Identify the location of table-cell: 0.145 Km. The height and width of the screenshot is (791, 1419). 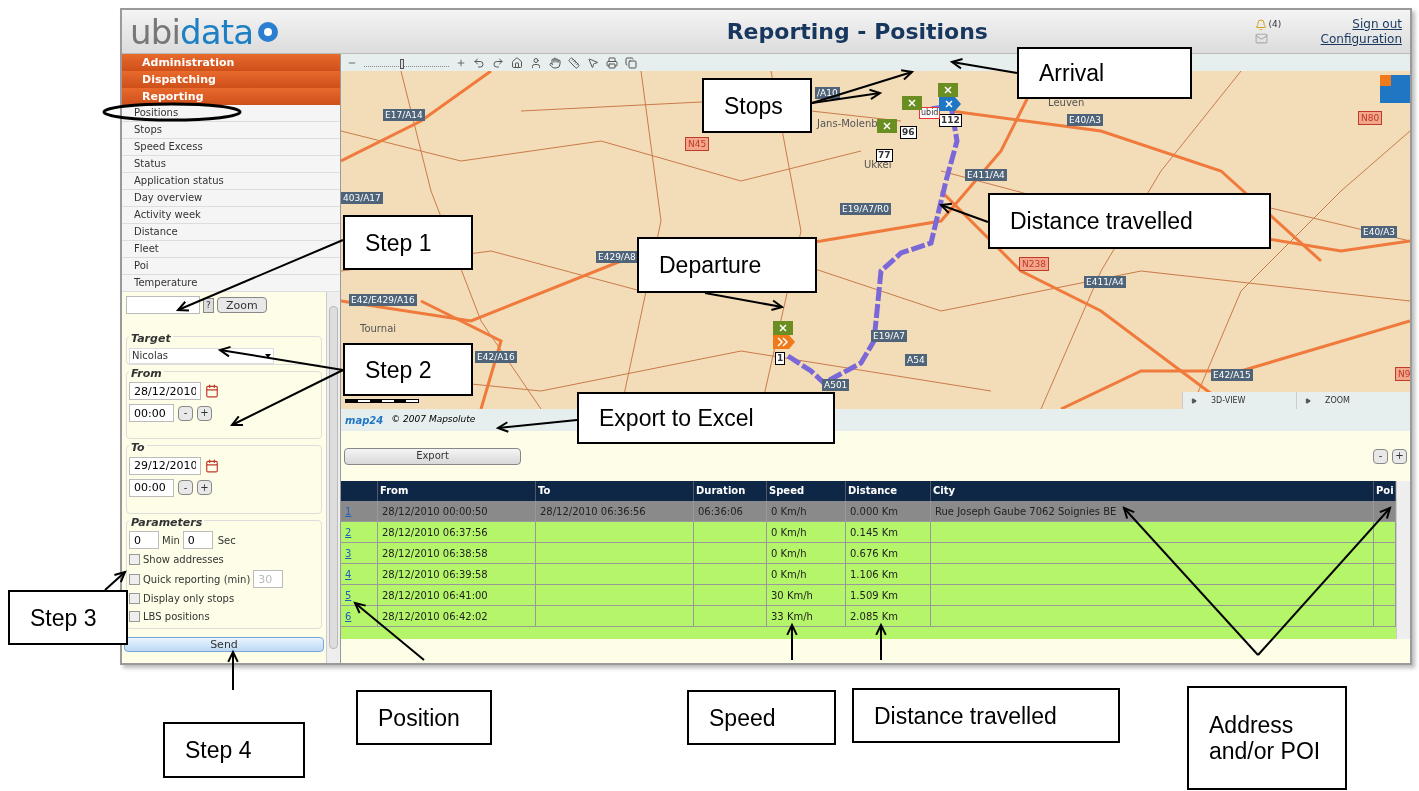
(888, 532).